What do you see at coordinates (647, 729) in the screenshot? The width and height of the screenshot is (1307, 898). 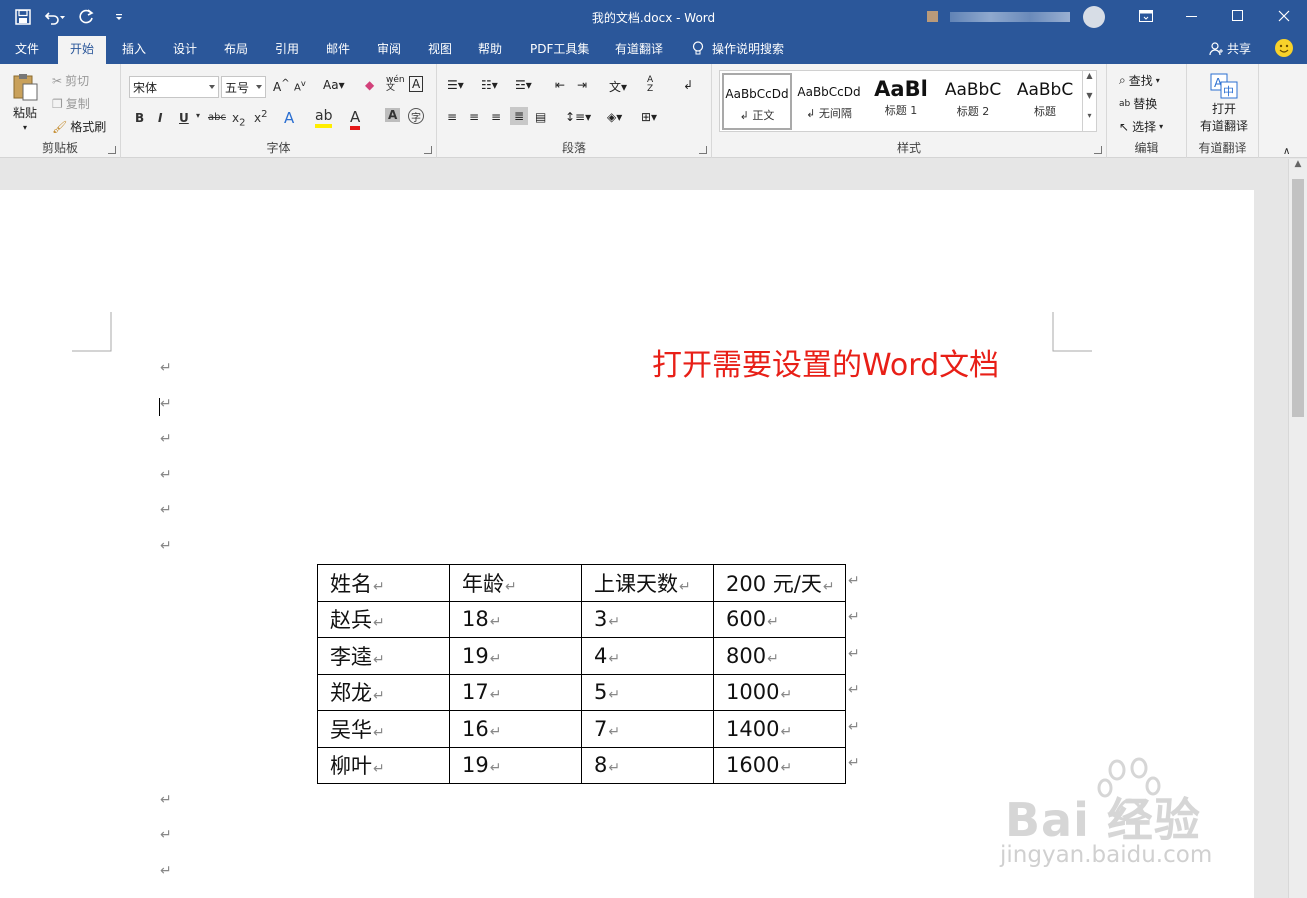 I see `table-cell: 7↵` at bounding box center [647, 729].